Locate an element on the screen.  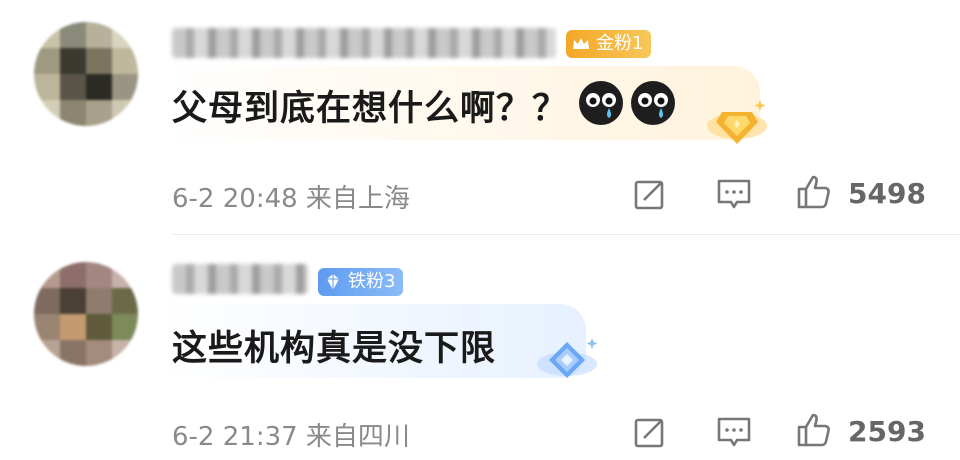
crown-badge-icon is located at coordinates (581, 43).